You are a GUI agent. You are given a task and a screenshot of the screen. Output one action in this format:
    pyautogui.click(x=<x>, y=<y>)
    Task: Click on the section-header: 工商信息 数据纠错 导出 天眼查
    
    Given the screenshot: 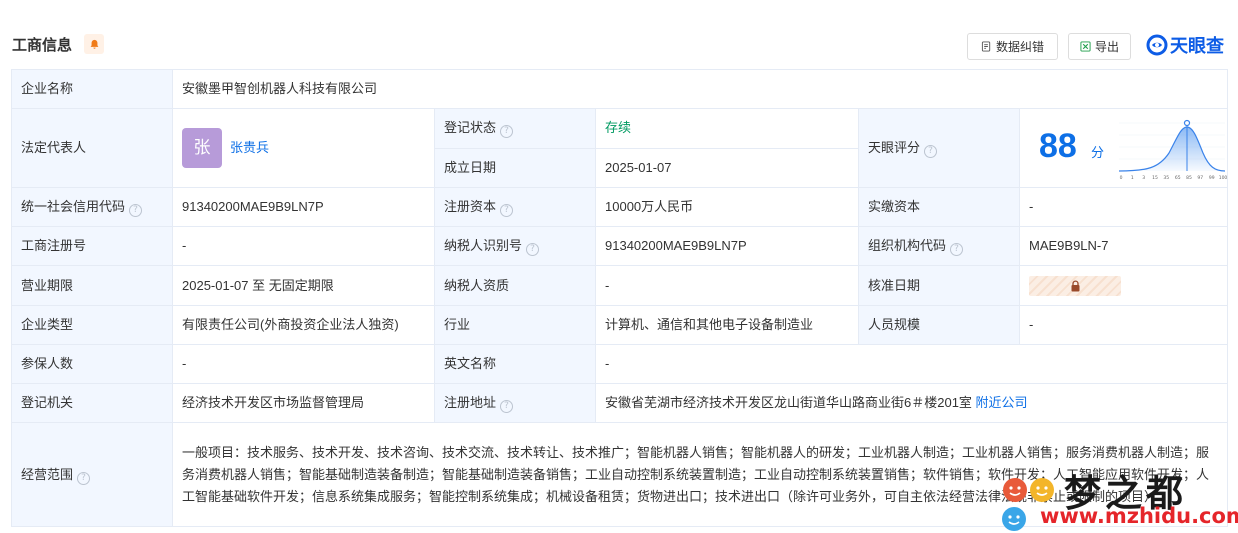 What is the action you would take?
    pyautogui.click(x=619, y=35)
    